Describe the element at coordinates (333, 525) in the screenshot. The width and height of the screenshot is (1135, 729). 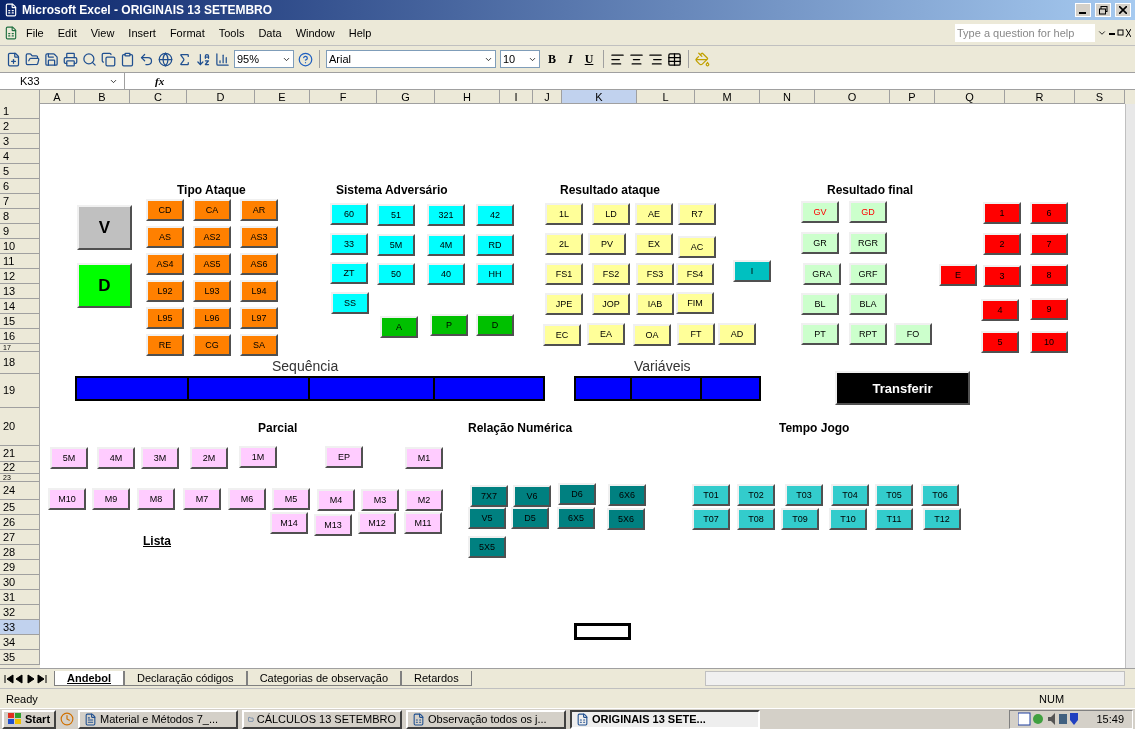
I see `macro-button: M13` at that location.